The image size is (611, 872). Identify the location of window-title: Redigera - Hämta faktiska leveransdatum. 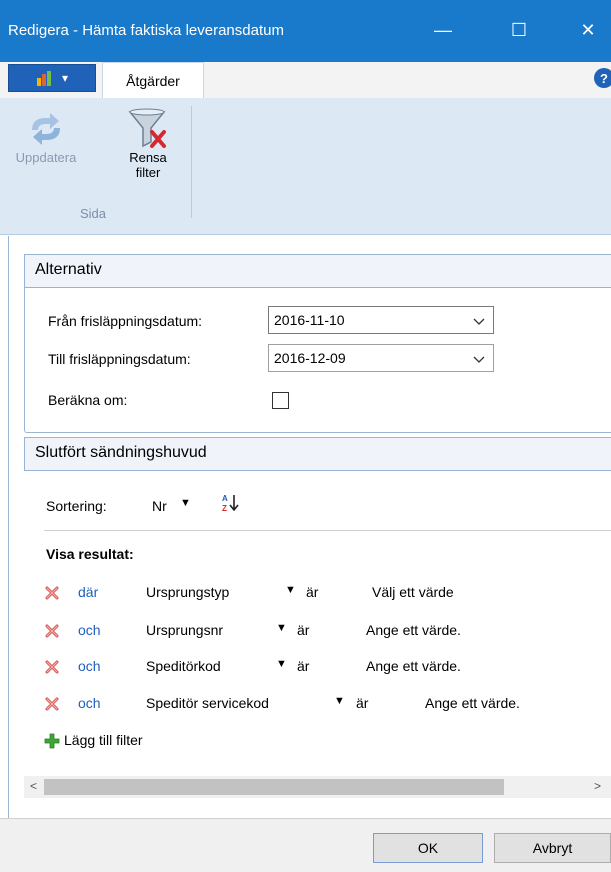
(146, 30).